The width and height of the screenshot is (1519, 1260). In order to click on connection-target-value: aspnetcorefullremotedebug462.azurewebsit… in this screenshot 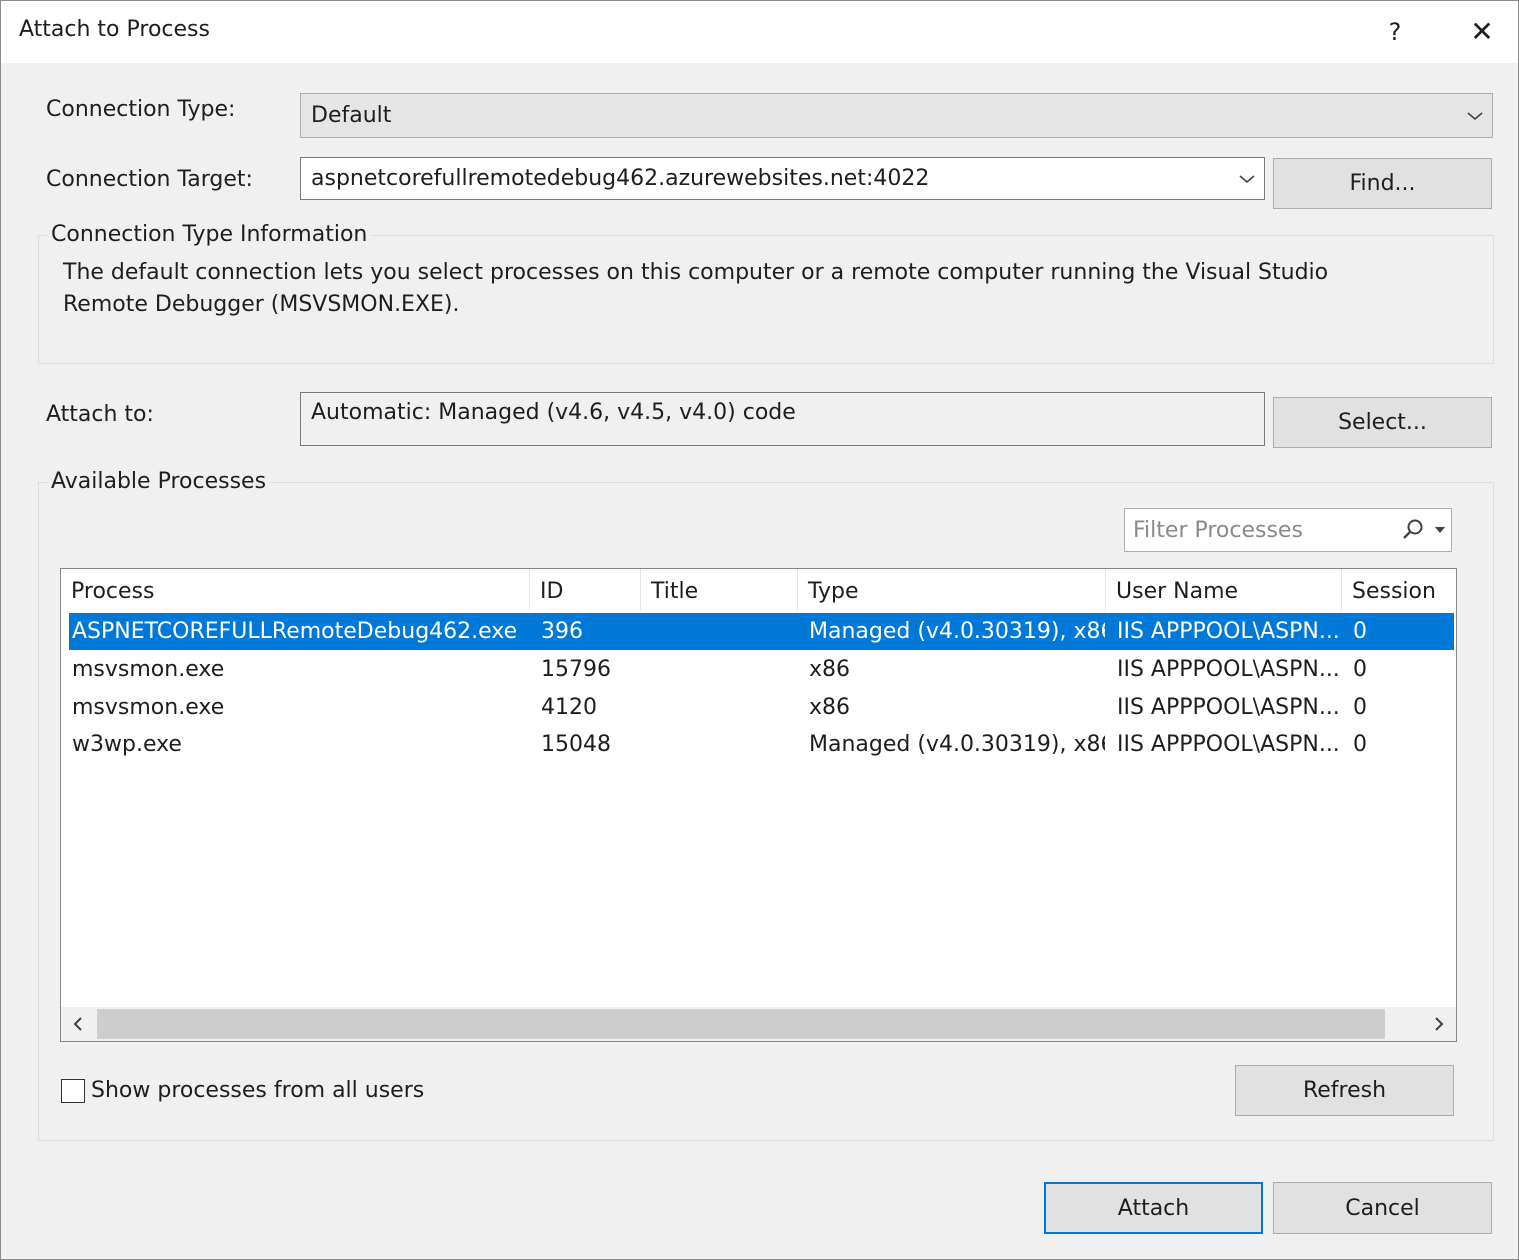, I will do `click(620, 178)`.